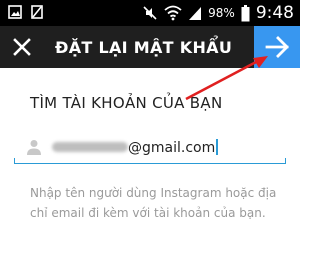  I want to click on arrow-right-icon, so click(277, 47).